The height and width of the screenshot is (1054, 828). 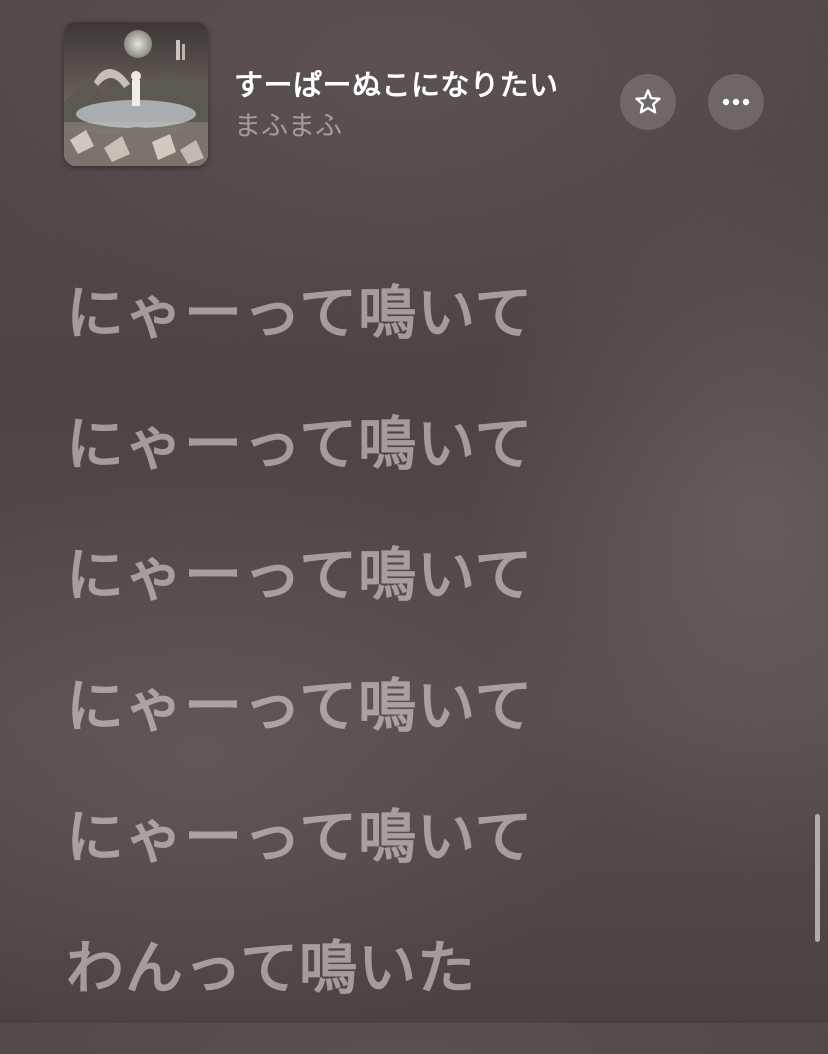 What do you see at coordinates (817, 878) in the screenshot?
I see `scroll-indicator` at bounding box center [817, 878].